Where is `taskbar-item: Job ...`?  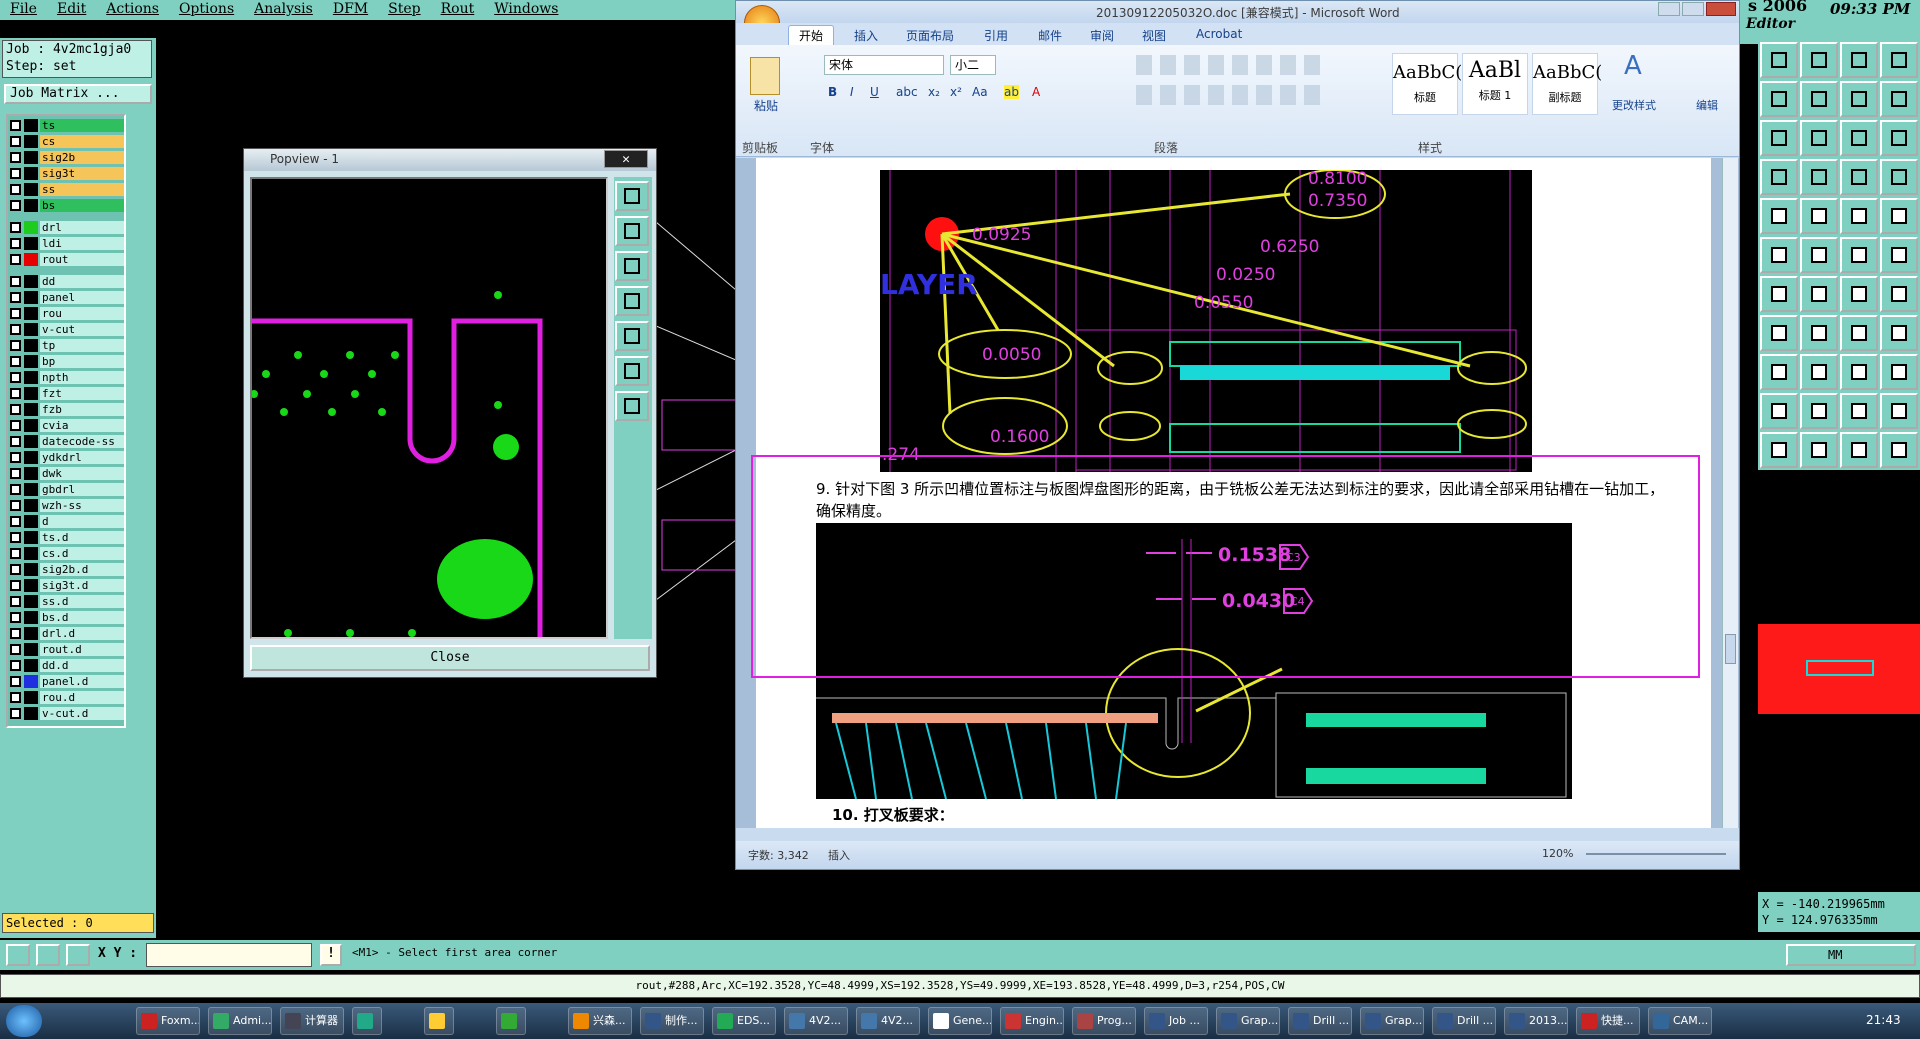
taskbar-item: Job ... is located at coordinates (1176, 1021).